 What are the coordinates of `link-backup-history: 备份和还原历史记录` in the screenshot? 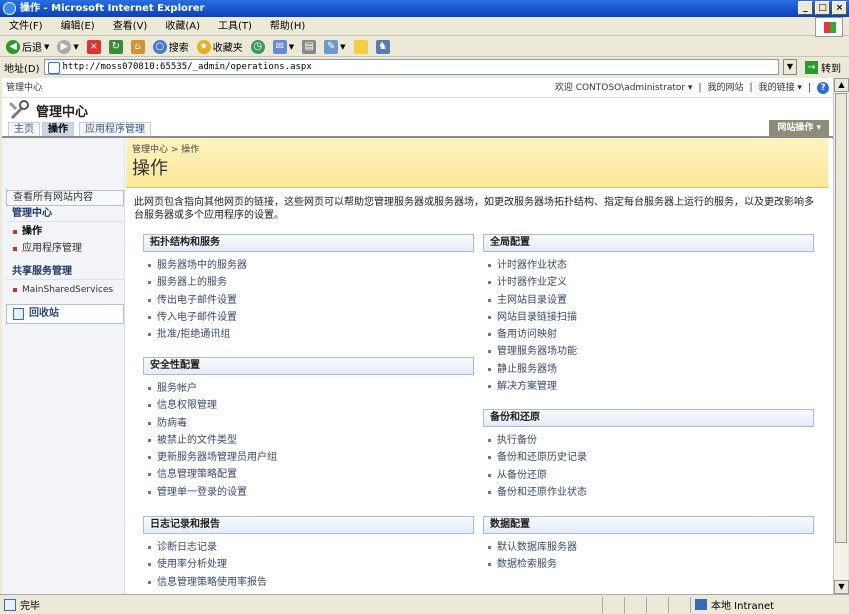 It's located at (648, 457).